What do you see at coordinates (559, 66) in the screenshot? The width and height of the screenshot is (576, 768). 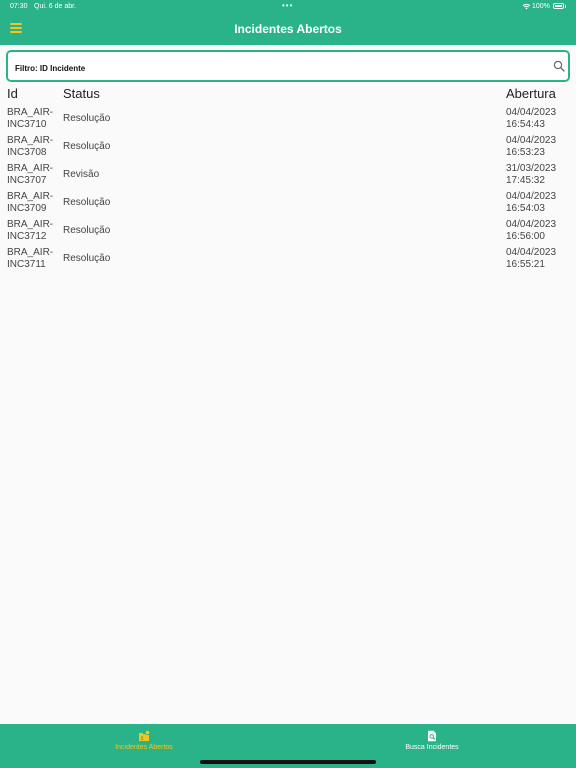 I see `search-icon` at bounding box center [559, 66].